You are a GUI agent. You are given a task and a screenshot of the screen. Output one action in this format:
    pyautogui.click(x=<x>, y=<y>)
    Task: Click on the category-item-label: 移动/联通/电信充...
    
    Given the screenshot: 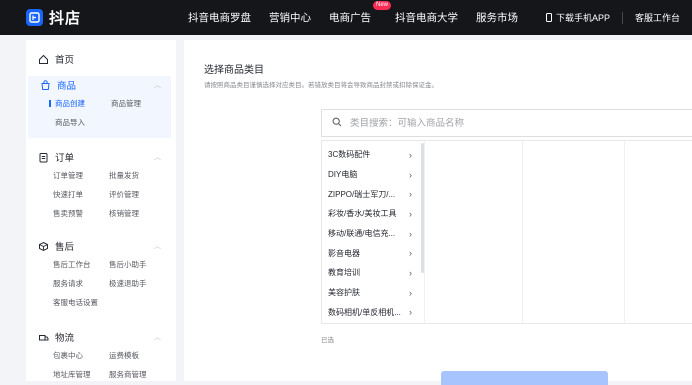 What is the action you would take?
    pyautogui.click(x=362, y=234)
    